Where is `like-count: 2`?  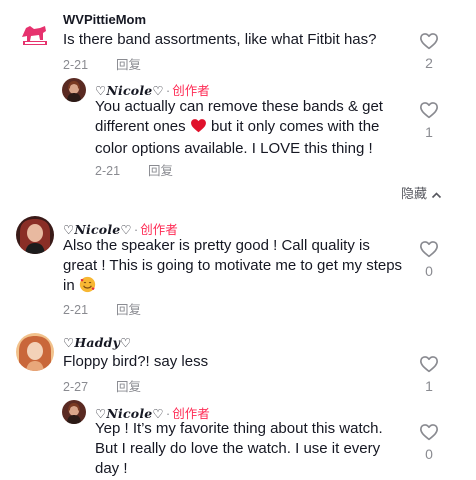
like-count: 2 is located at coordinates (429, 63).